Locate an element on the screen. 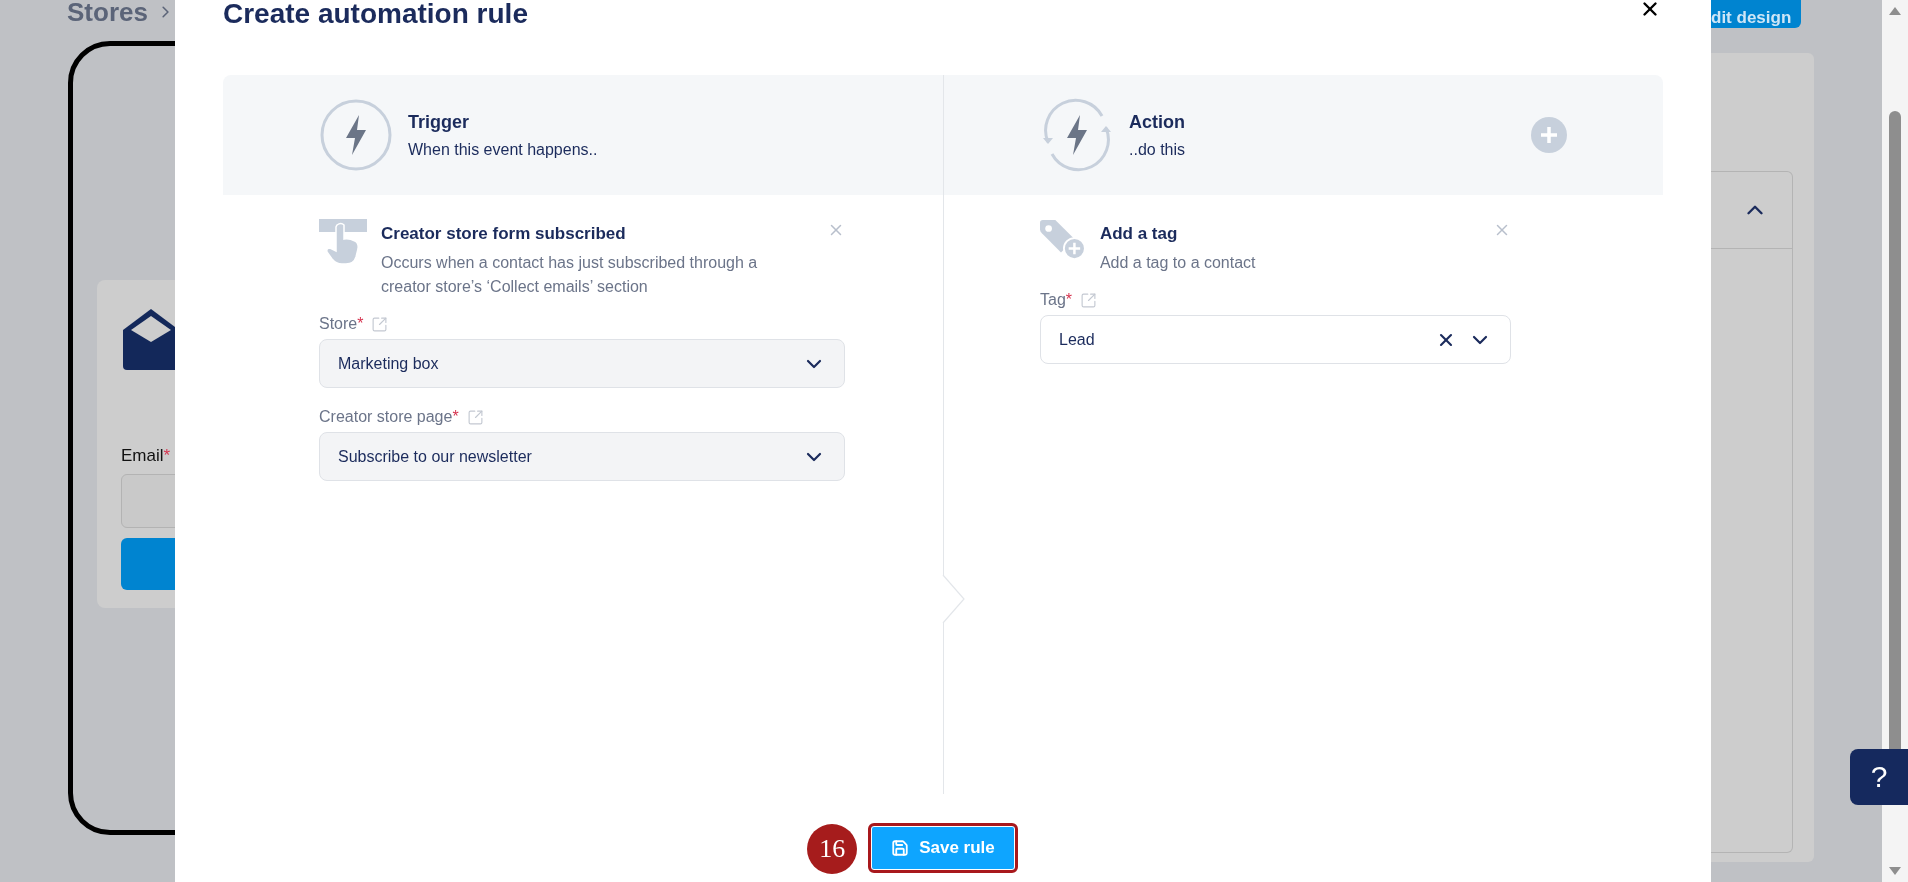 The height and width of the screenshot is (882, 1908). select-field: Subscribe to our newsletter is located at coordinates (582, 456).